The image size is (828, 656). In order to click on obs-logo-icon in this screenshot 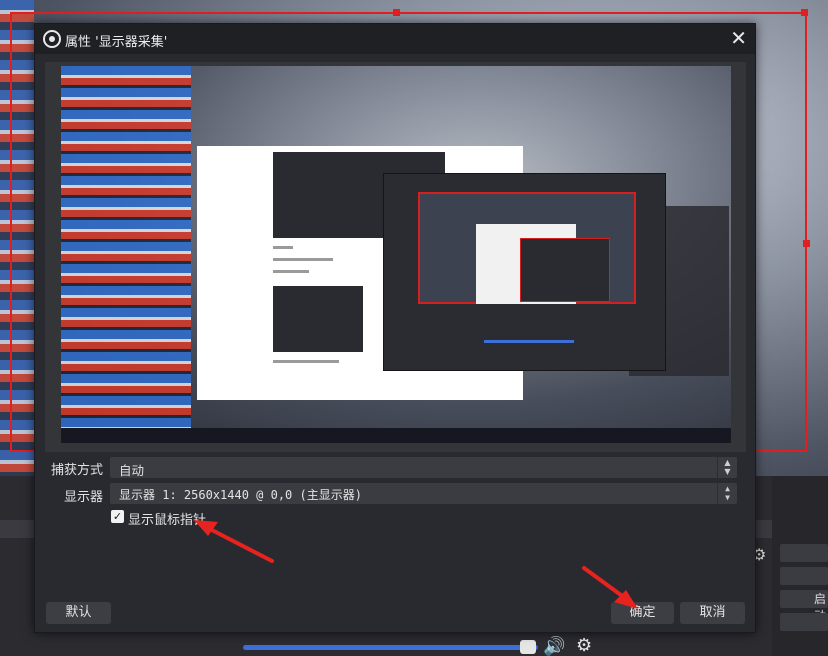, I will do `click(52, 39)`.